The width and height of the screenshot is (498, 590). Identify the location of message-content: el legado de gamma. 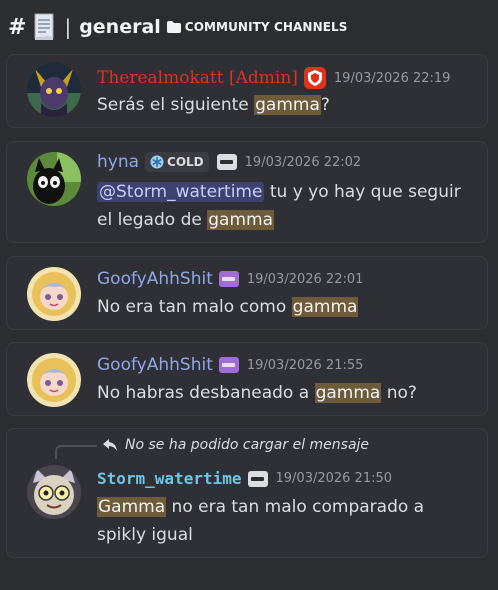
(185, 220).